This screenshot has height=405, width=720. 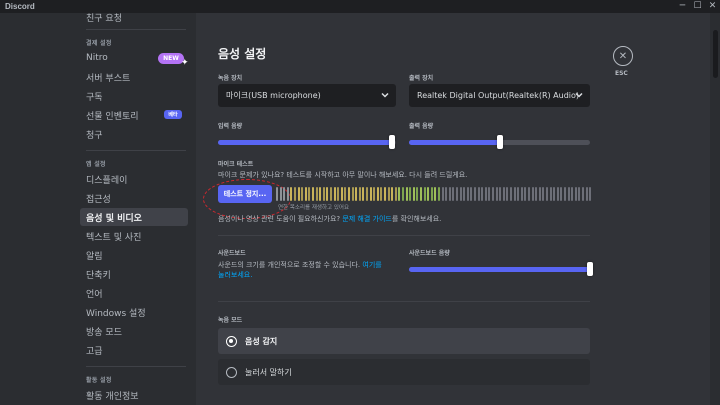 What do you see at coordinates (99, 380) in the screenshot?
I see `sidebar-header-activity: 활동 설정` at bounding box center [99, 380].